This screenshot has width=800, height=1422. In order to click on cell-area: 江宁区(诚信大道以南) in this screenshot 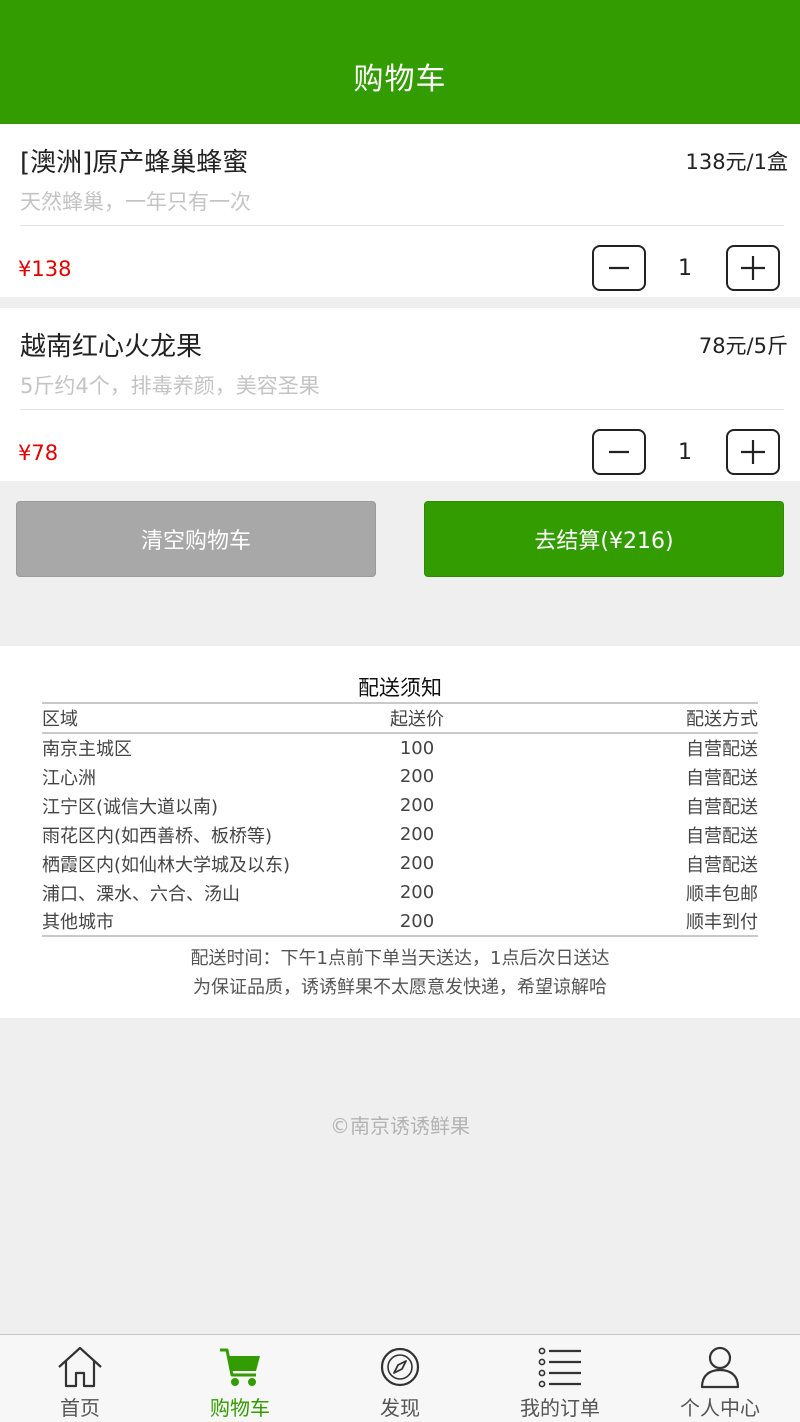, I will do `click(130, 807)`.